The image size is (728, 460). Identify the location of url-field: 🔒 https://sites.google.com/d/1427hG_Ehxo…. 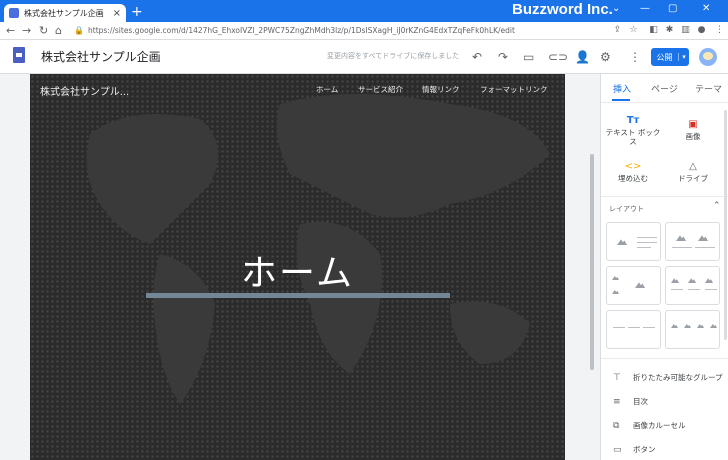
(340, 31).